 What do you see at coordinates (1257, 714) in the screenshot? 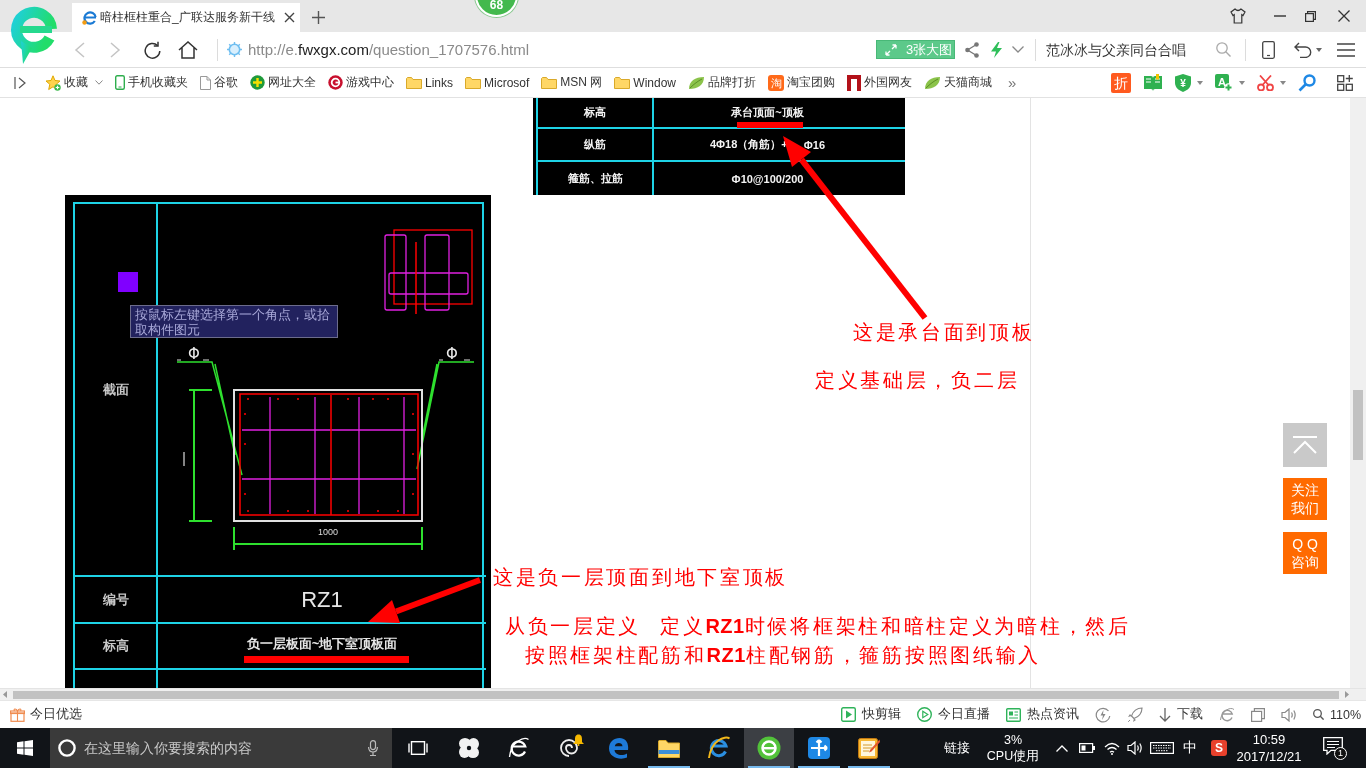
I see `window-icon` at bounding box center [1257, 714].